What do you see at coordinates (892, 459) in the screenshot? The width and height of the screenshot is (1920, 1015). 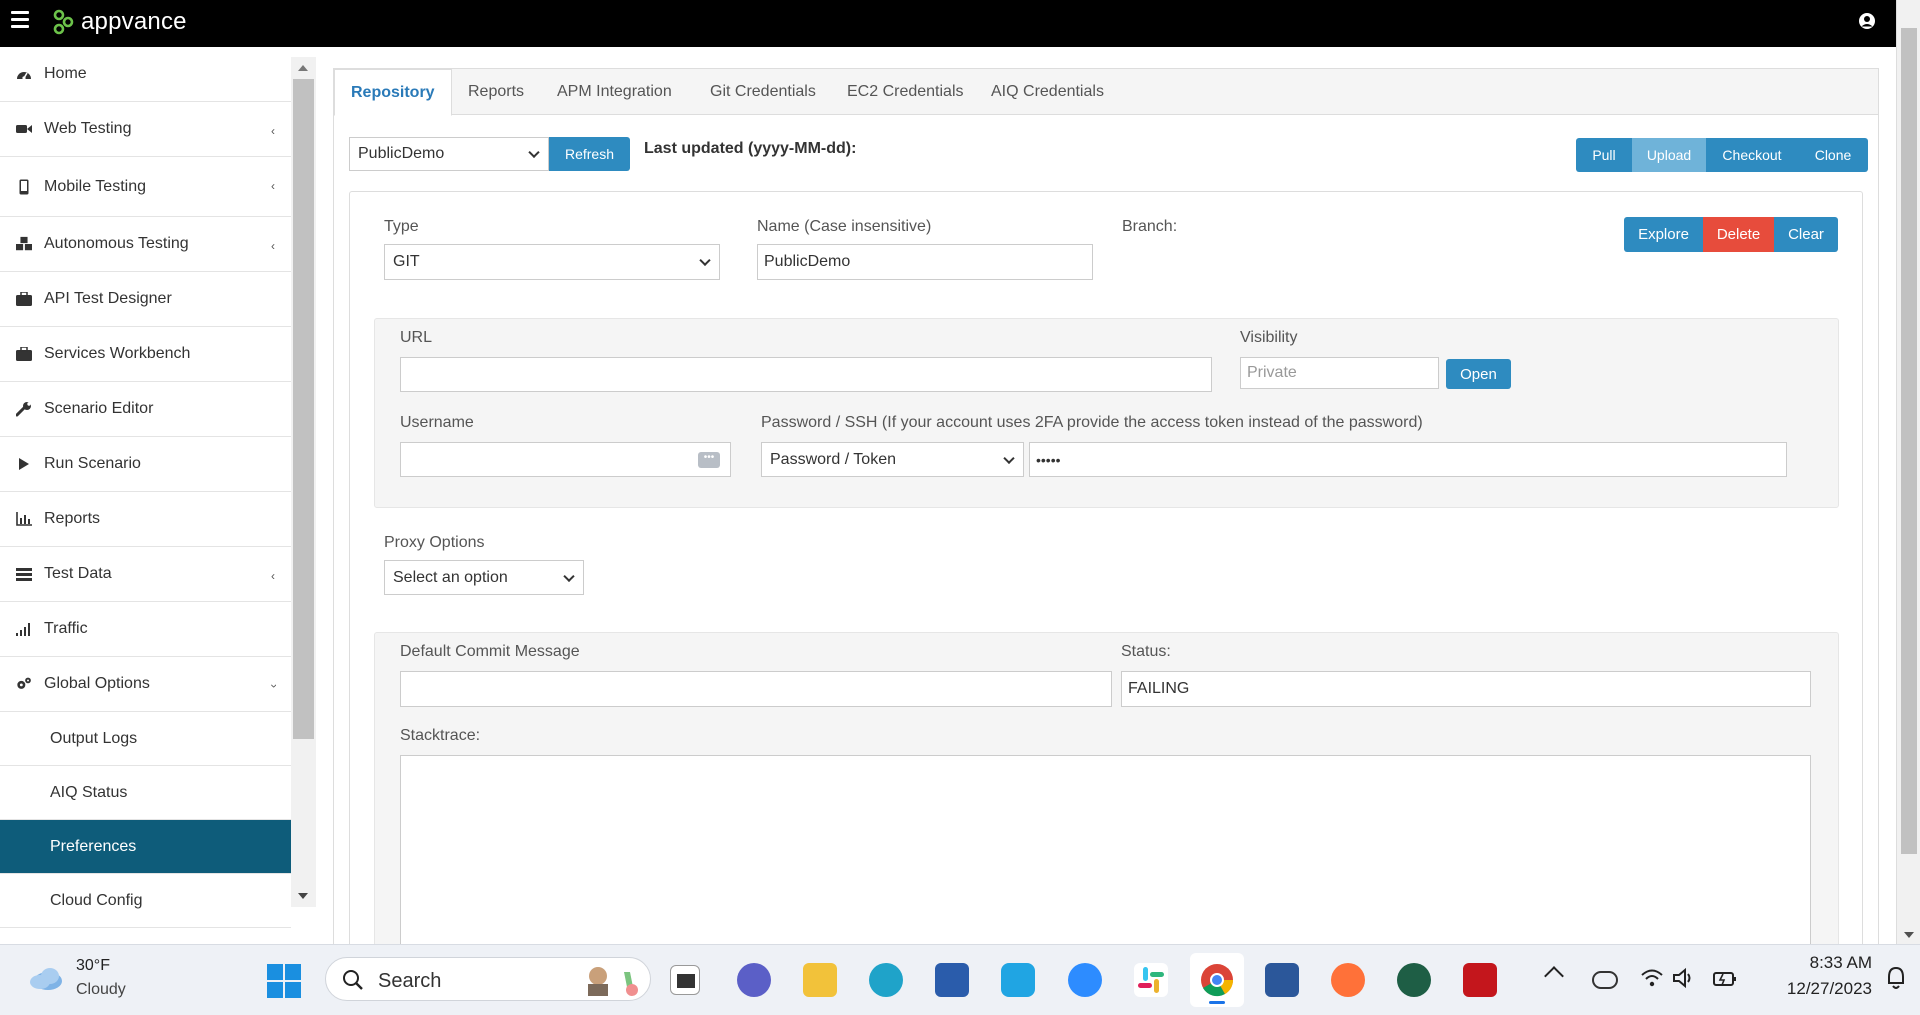 I see `password-type-select: Password / Token` at bounding box center [892, 459].